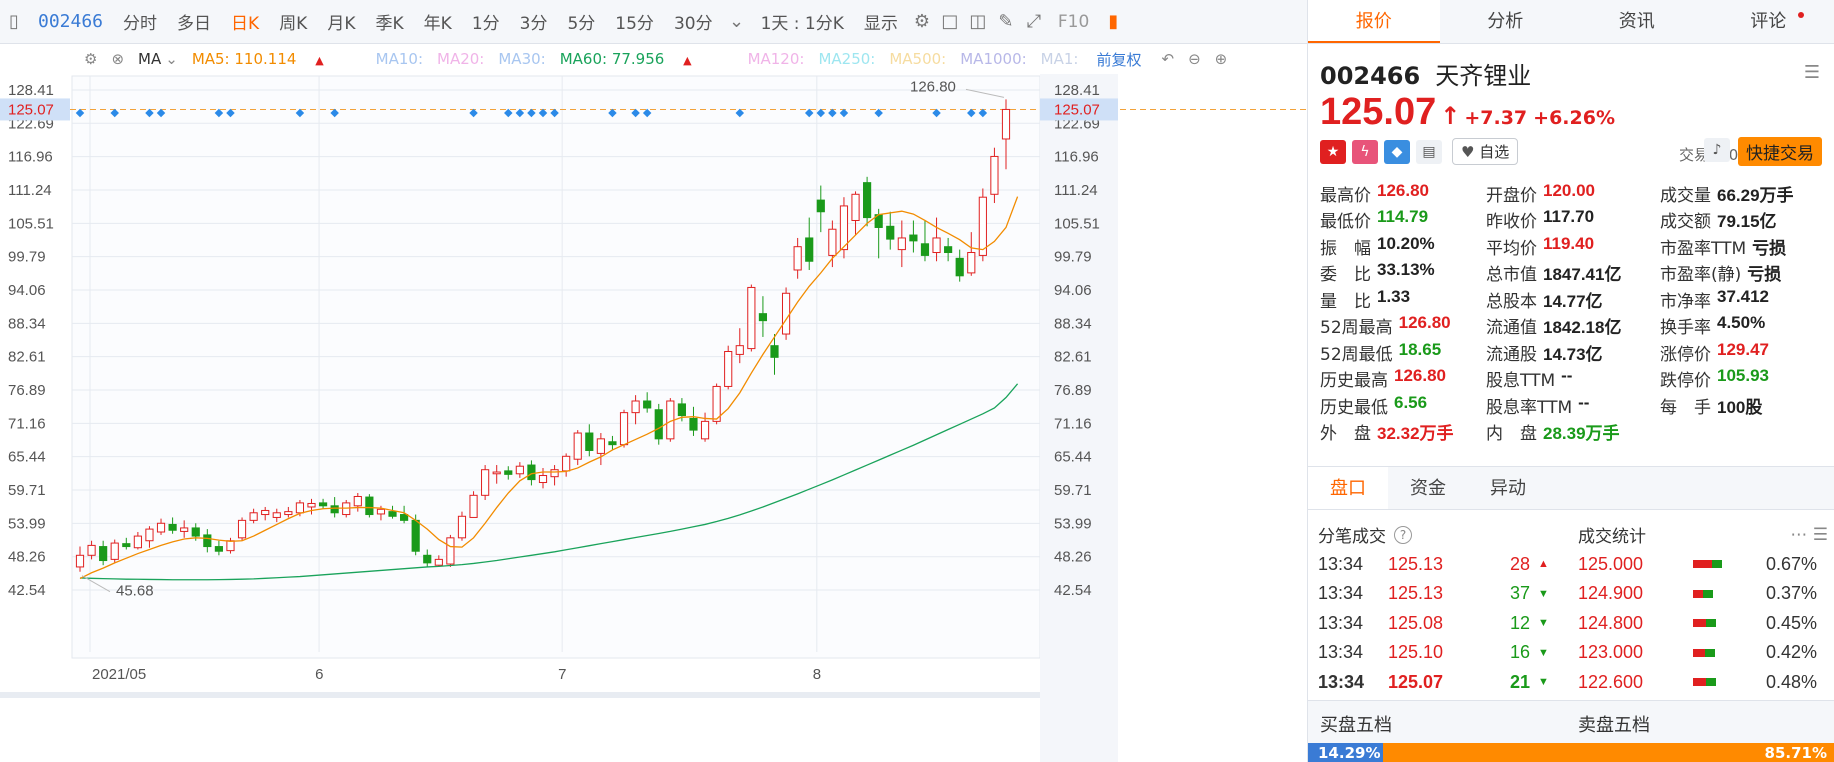 This screenshot has width=1834, height=762. Describe the element at coordinates (1575, 405) in the screenshot. I see `stats-row: 历史最低 6.56 股息率TTM -- 每 手 100股` at that location.